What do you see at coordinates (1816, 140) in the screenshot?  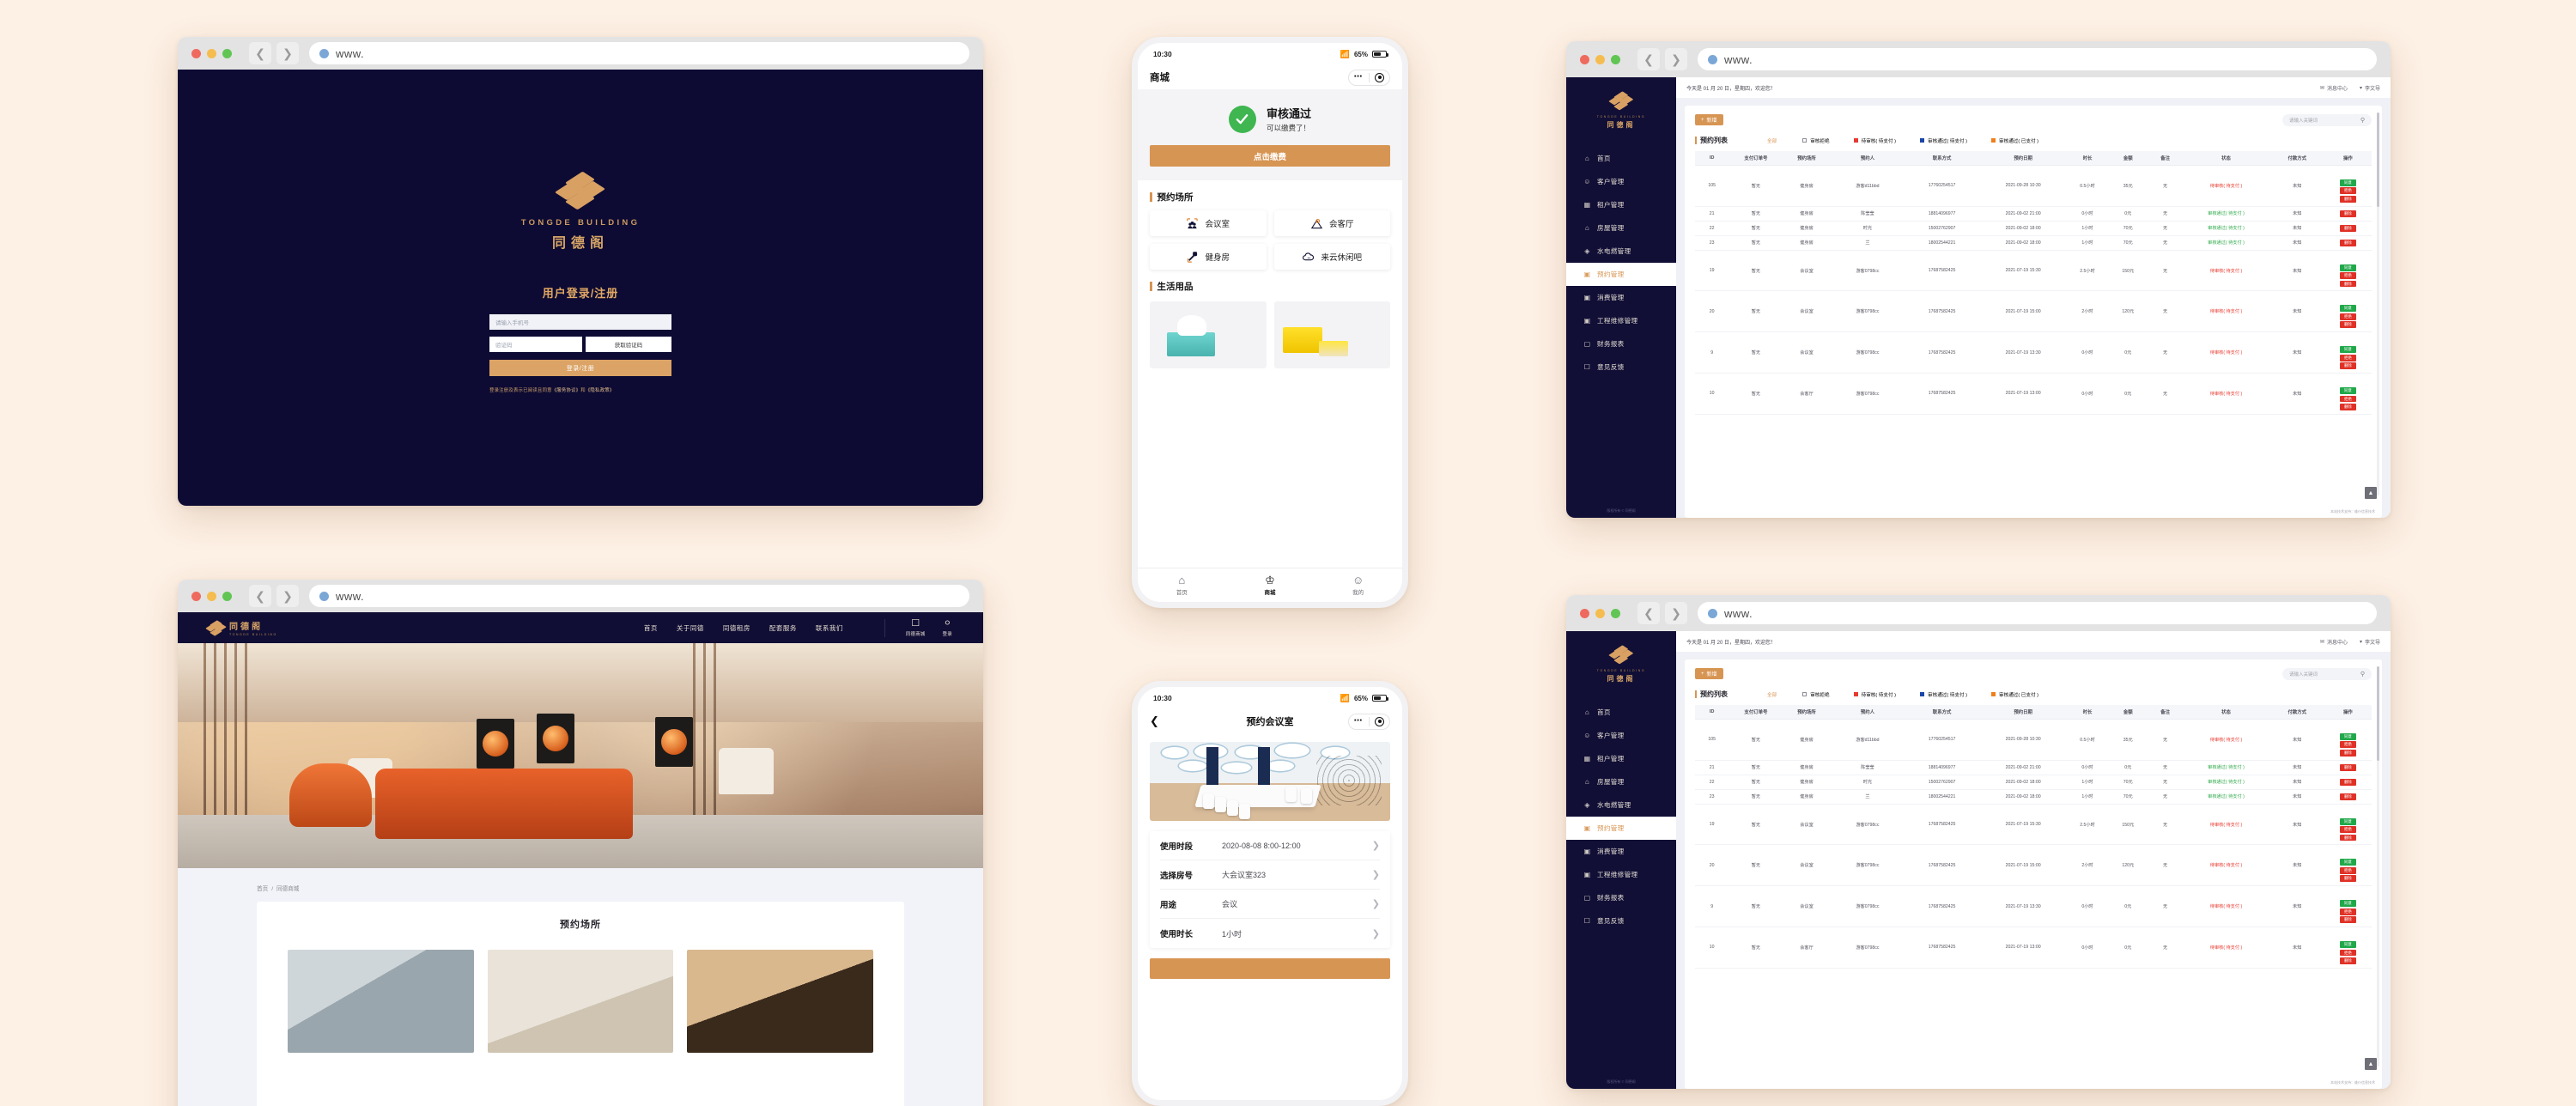 I see `filter-rejected: 审核拒绝` at bounding box center [1816, 140].